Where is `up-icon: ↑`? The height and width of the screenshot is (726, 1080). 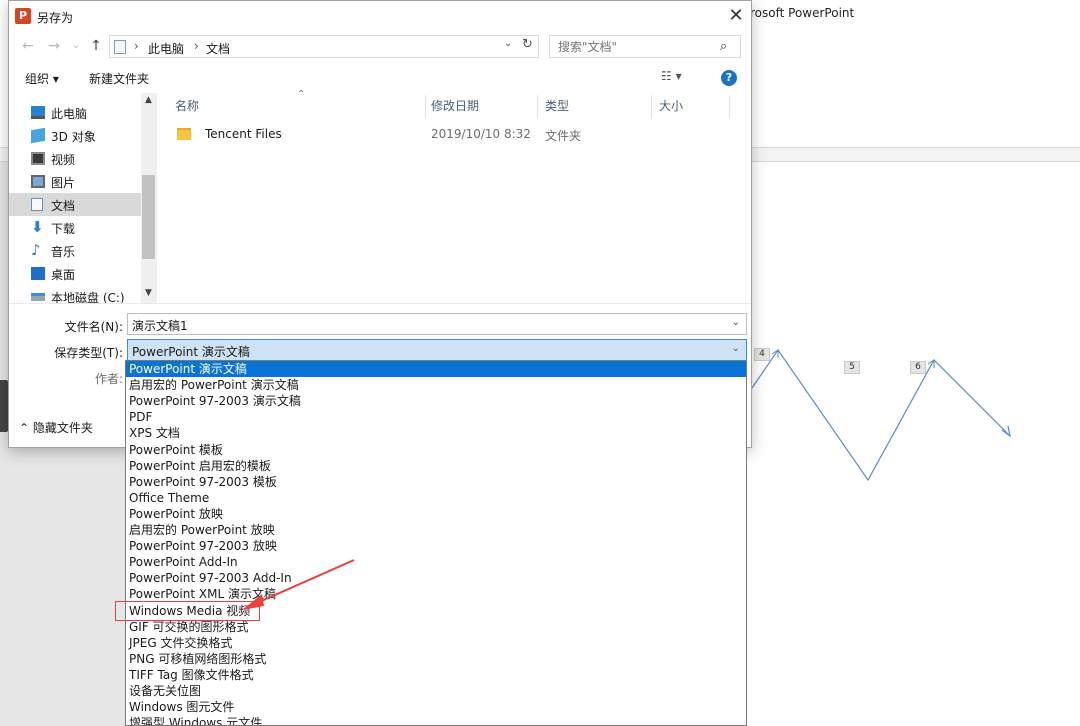 up-icon: ↑ is located at coordinates (96, 46).